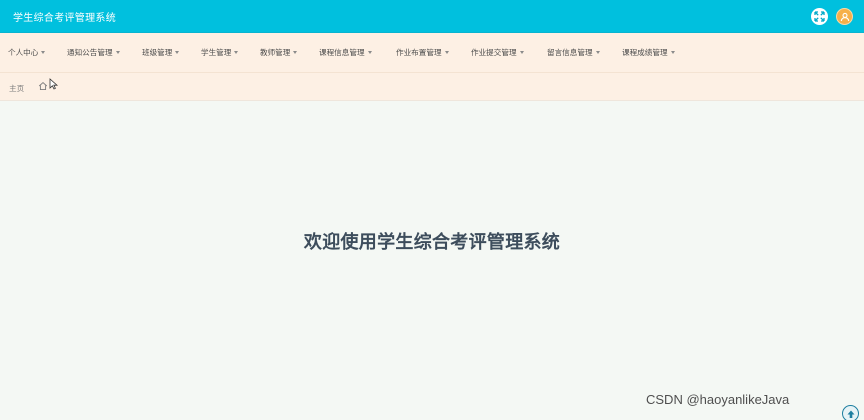 The image size is (864, 420). Describe the element at coordinates (16, 88) in the screenshot. I see `breadcrumb-home-link: 主页` at that location.